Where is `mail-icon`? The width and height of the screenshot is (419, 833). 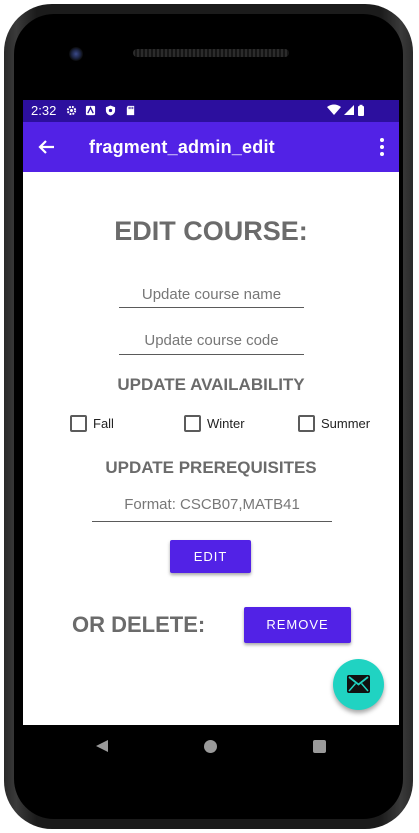
mail-icon is located at coordinates (358, 684).